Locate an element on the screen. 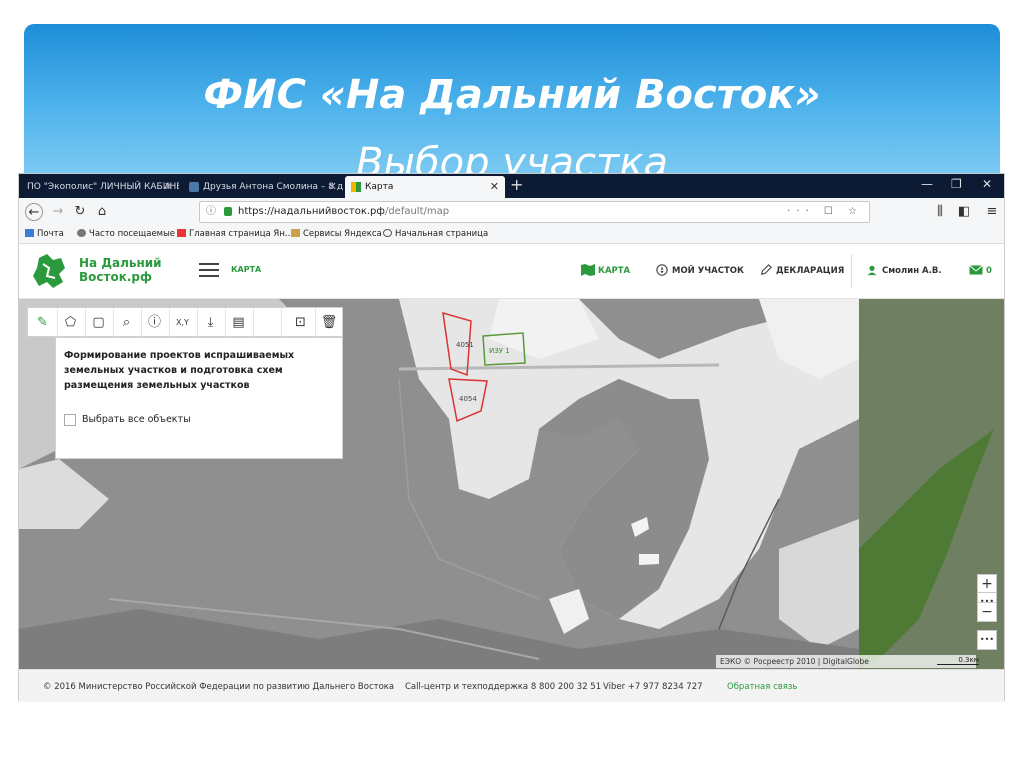  section-label: КАРТА is located at coordinates (246, 269).